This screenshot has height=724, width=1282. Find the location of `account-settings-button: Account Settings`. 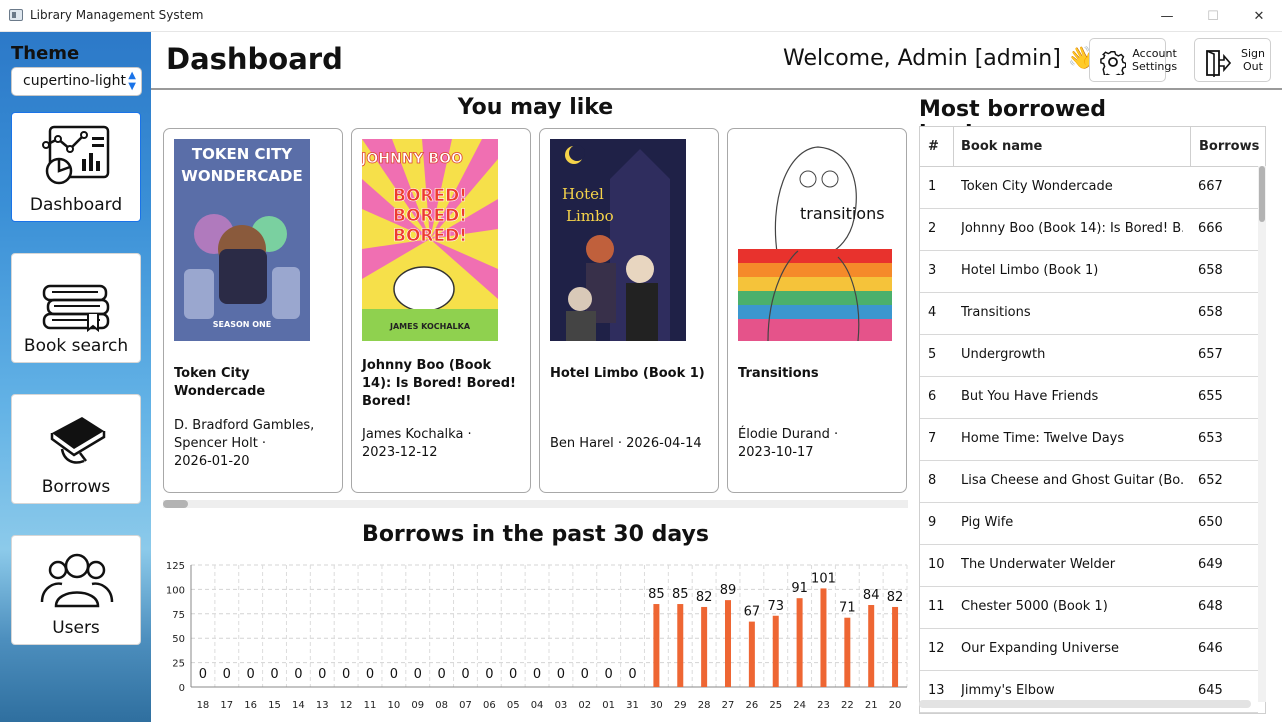

account-settings-button: Account Settings is located at coordinates (1133, 60).